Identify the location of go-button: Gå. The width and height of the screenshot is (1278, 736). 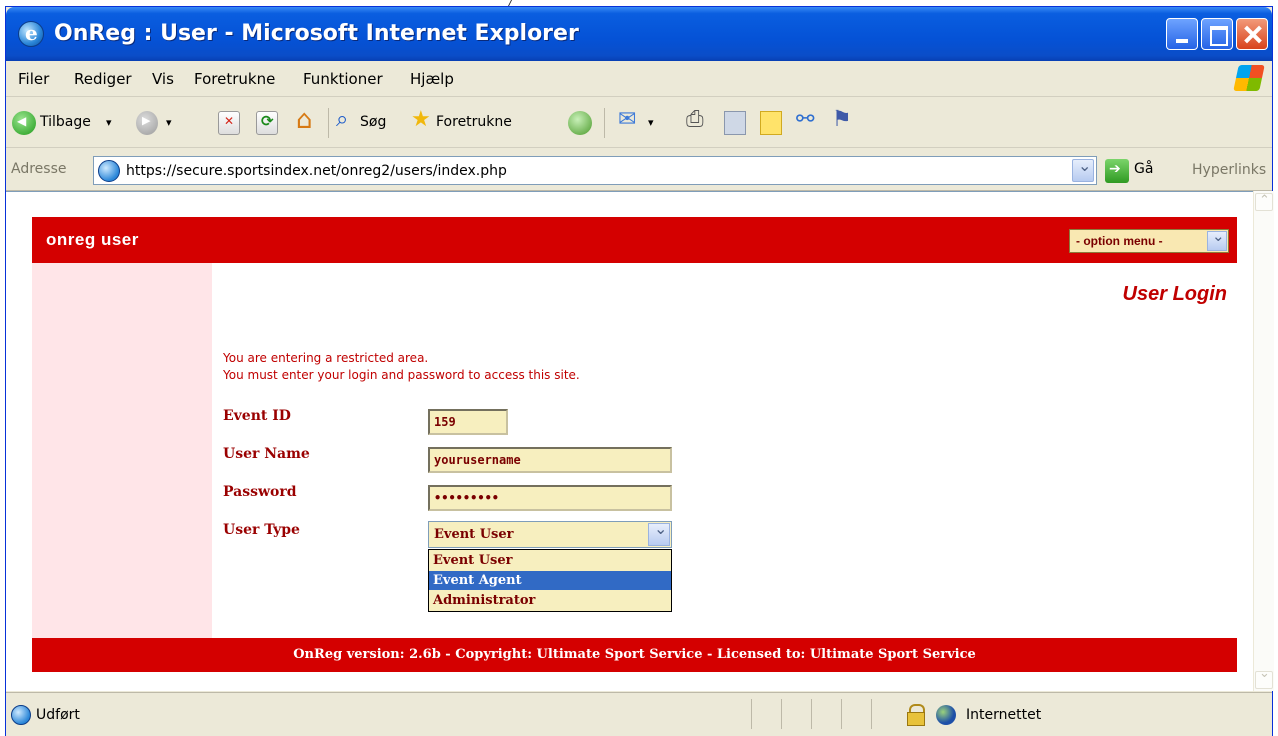
(1143, 169).